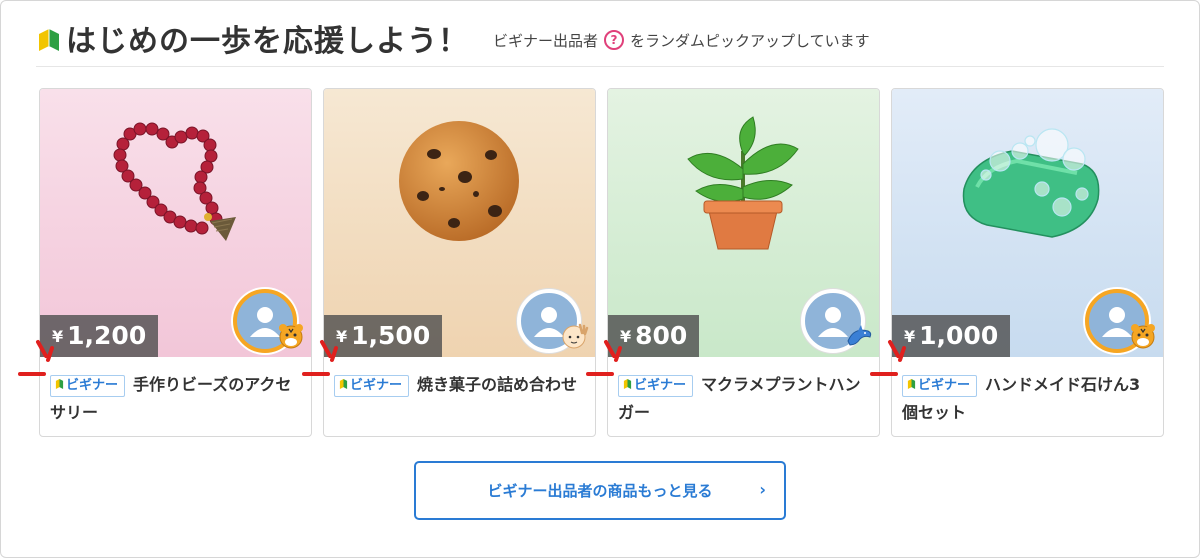 Image resolution: width=1200 pixels, height=558 pixels. I want to click on product-info: ビギナー 焼き菓子の詰め合わせ, so click(460, 385).